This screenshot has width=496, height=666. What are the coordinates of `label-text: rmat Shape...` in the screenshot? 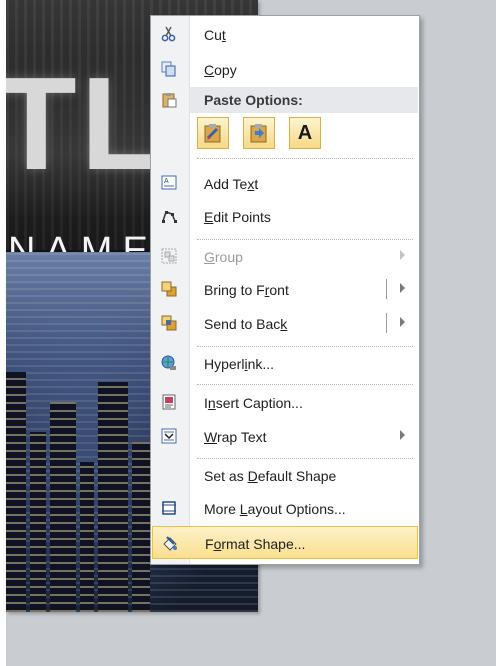 It's located at (263, 544).